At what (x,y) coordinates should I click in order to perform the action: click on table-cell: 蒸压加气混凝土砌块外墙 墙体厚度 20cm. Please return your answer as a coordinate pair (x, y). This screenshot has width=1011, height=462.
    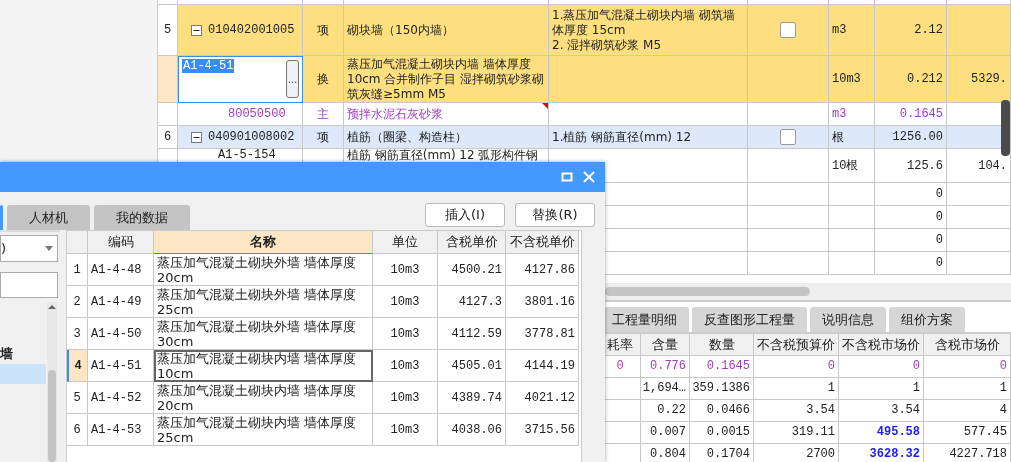
    Looking at the image, I should click on (263, 270).